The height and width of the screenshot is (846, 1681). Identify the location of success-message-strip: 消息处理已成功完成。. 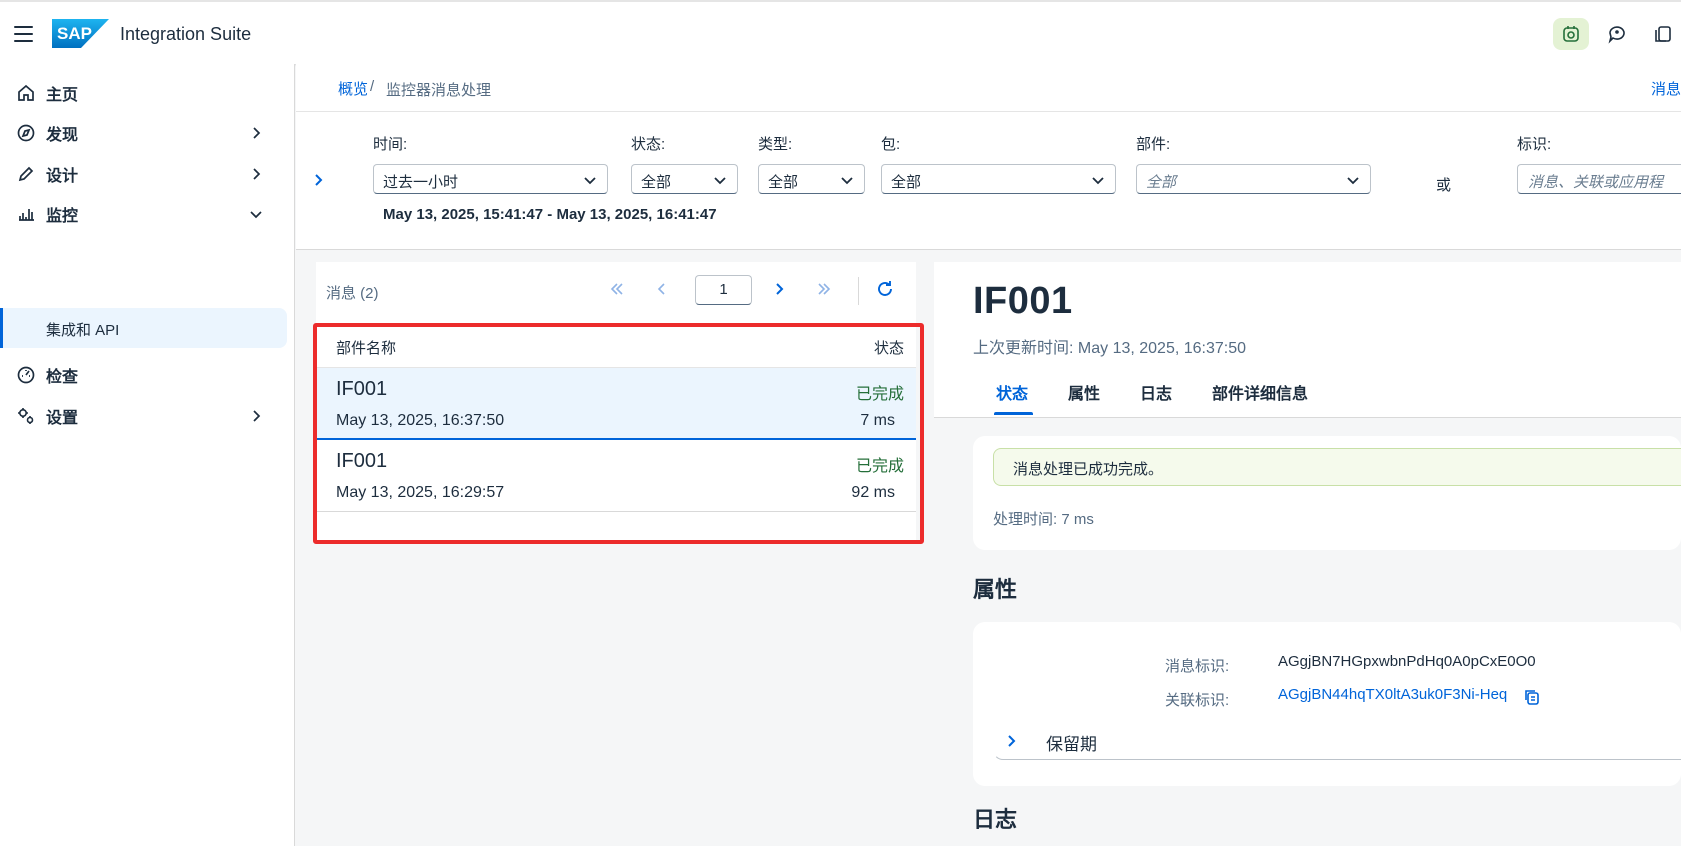
(1337, 467).